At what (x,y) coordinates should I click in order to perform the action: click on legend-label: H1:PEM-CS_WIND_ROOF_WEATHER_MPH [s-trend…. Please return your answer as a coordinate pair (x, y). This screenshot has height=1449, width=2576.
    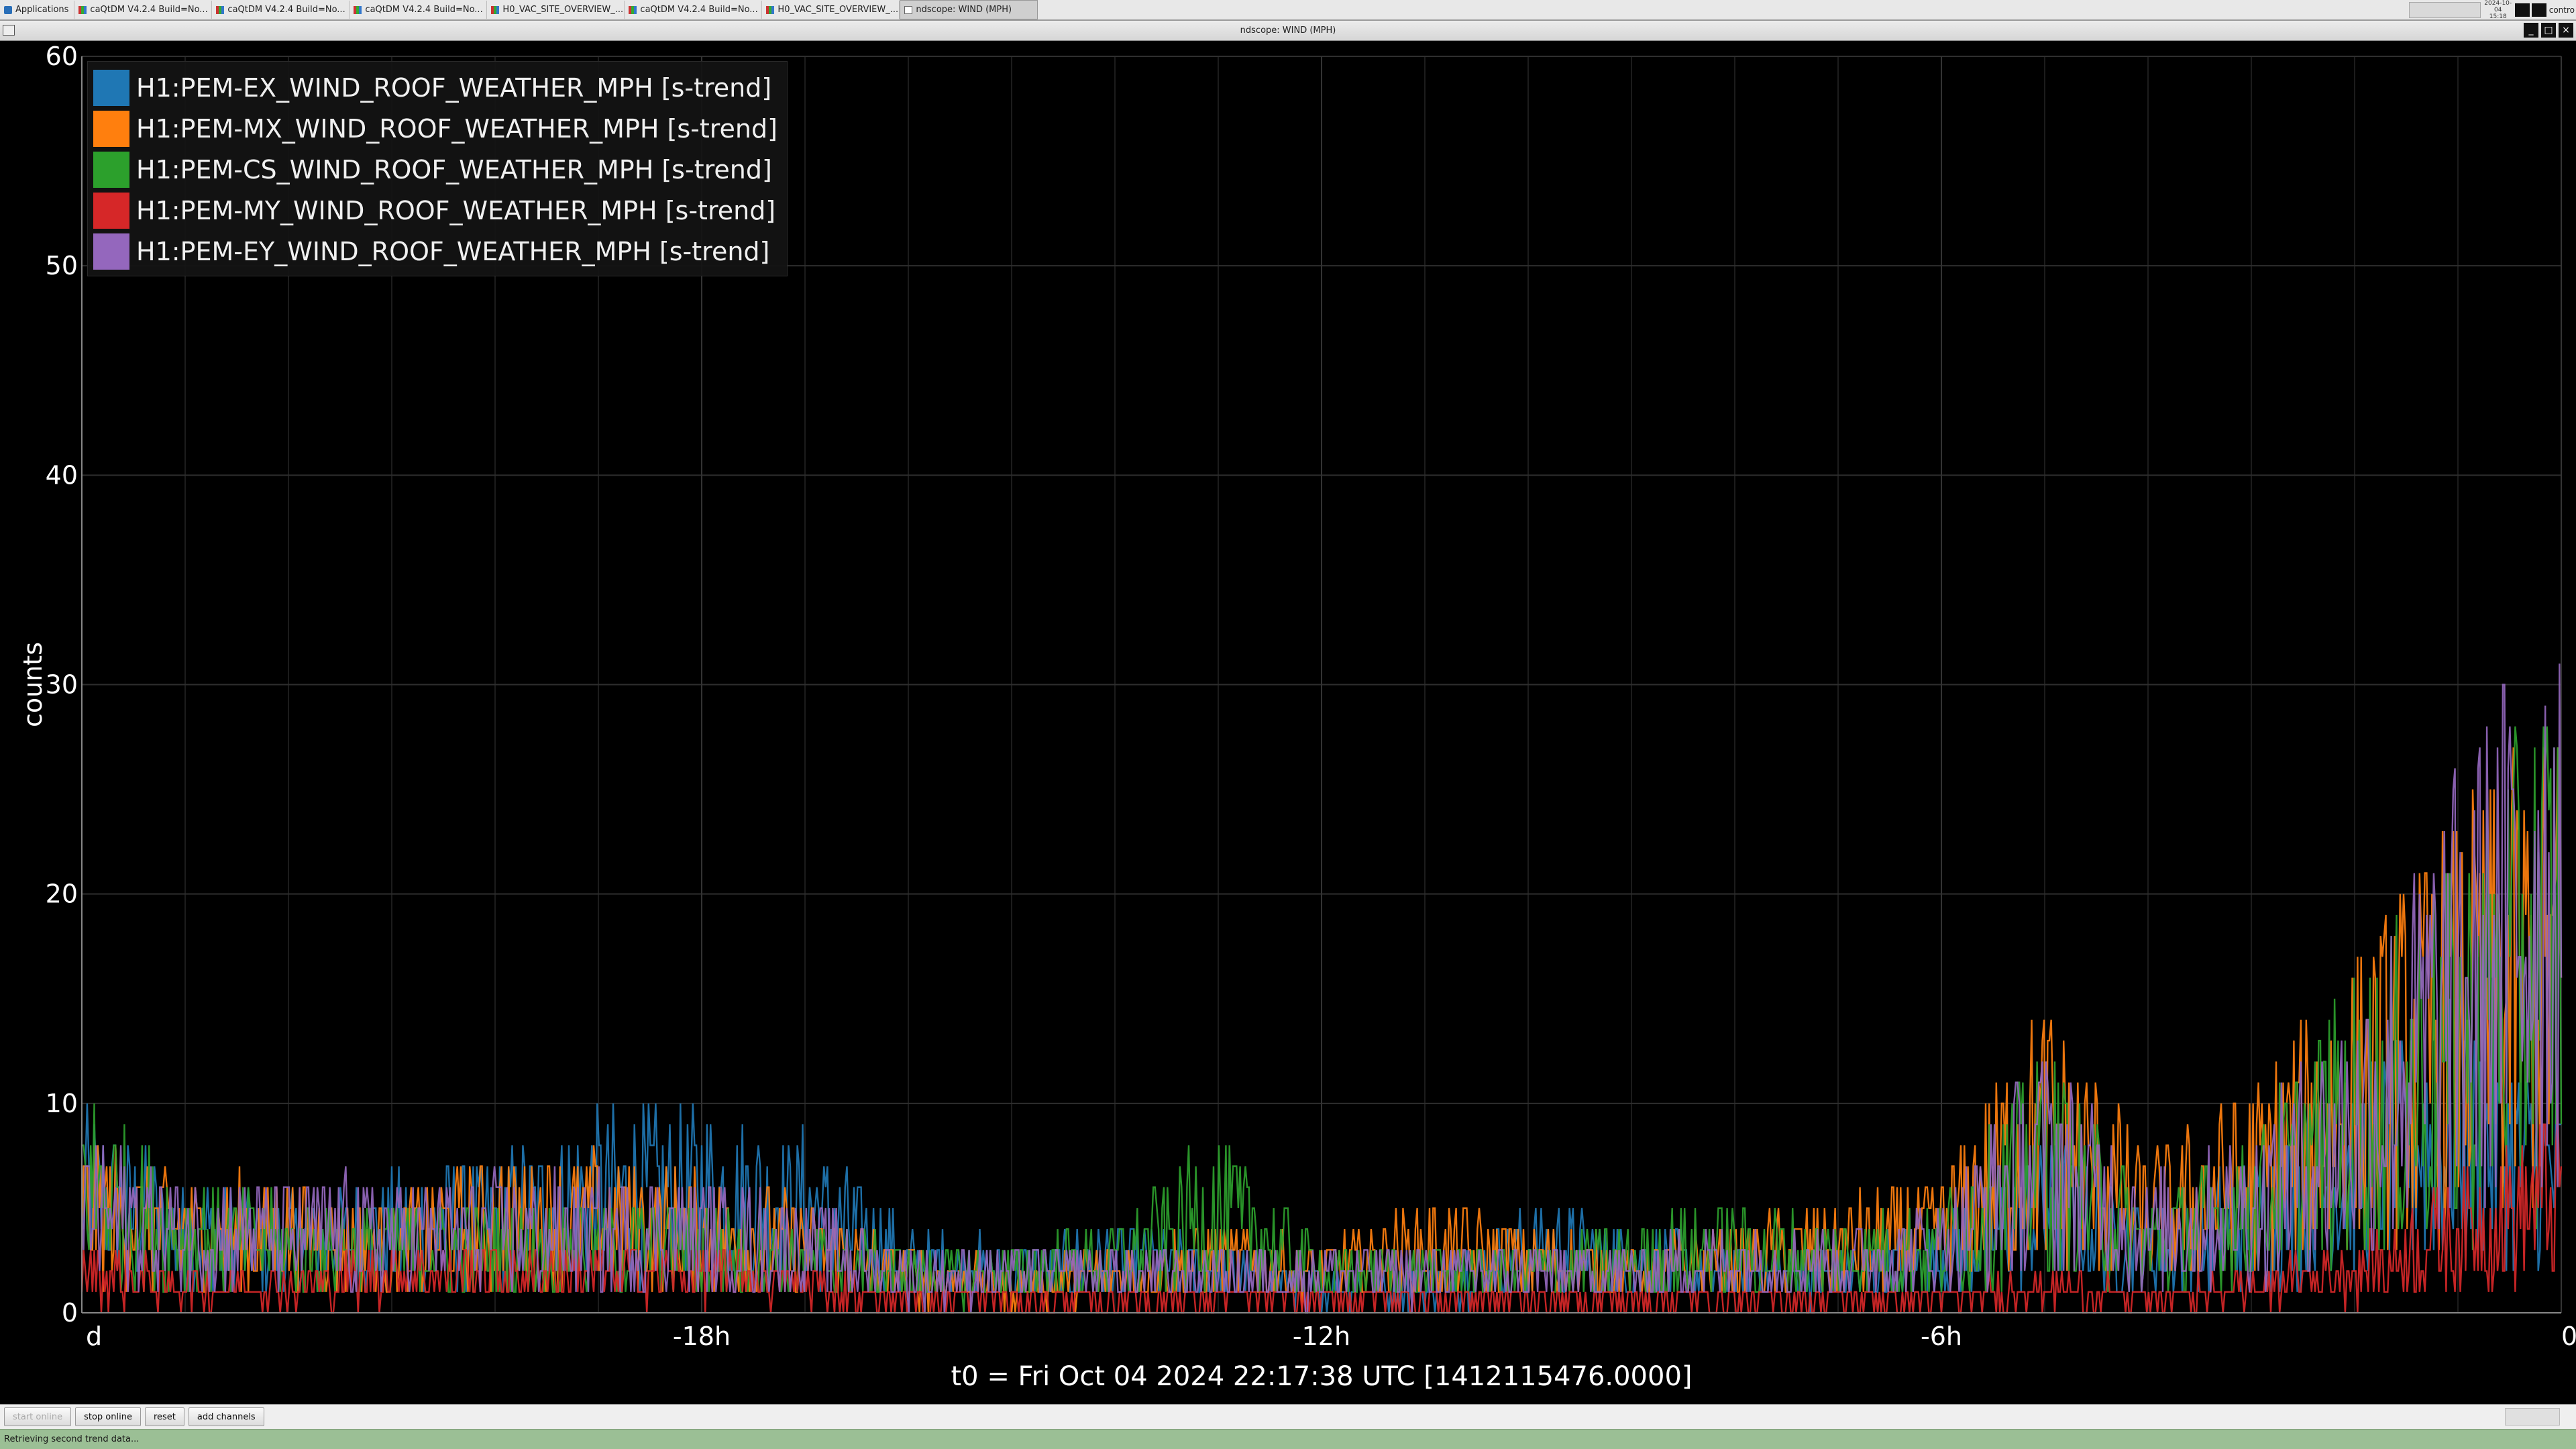
    Looking at the image, I should click on (454, 169).